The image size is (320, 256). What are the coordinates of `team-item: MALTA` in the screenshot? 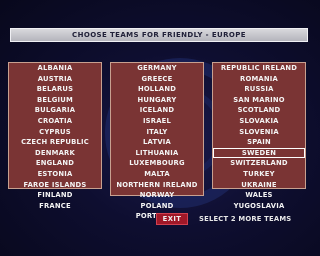 It's located at (157, 174).